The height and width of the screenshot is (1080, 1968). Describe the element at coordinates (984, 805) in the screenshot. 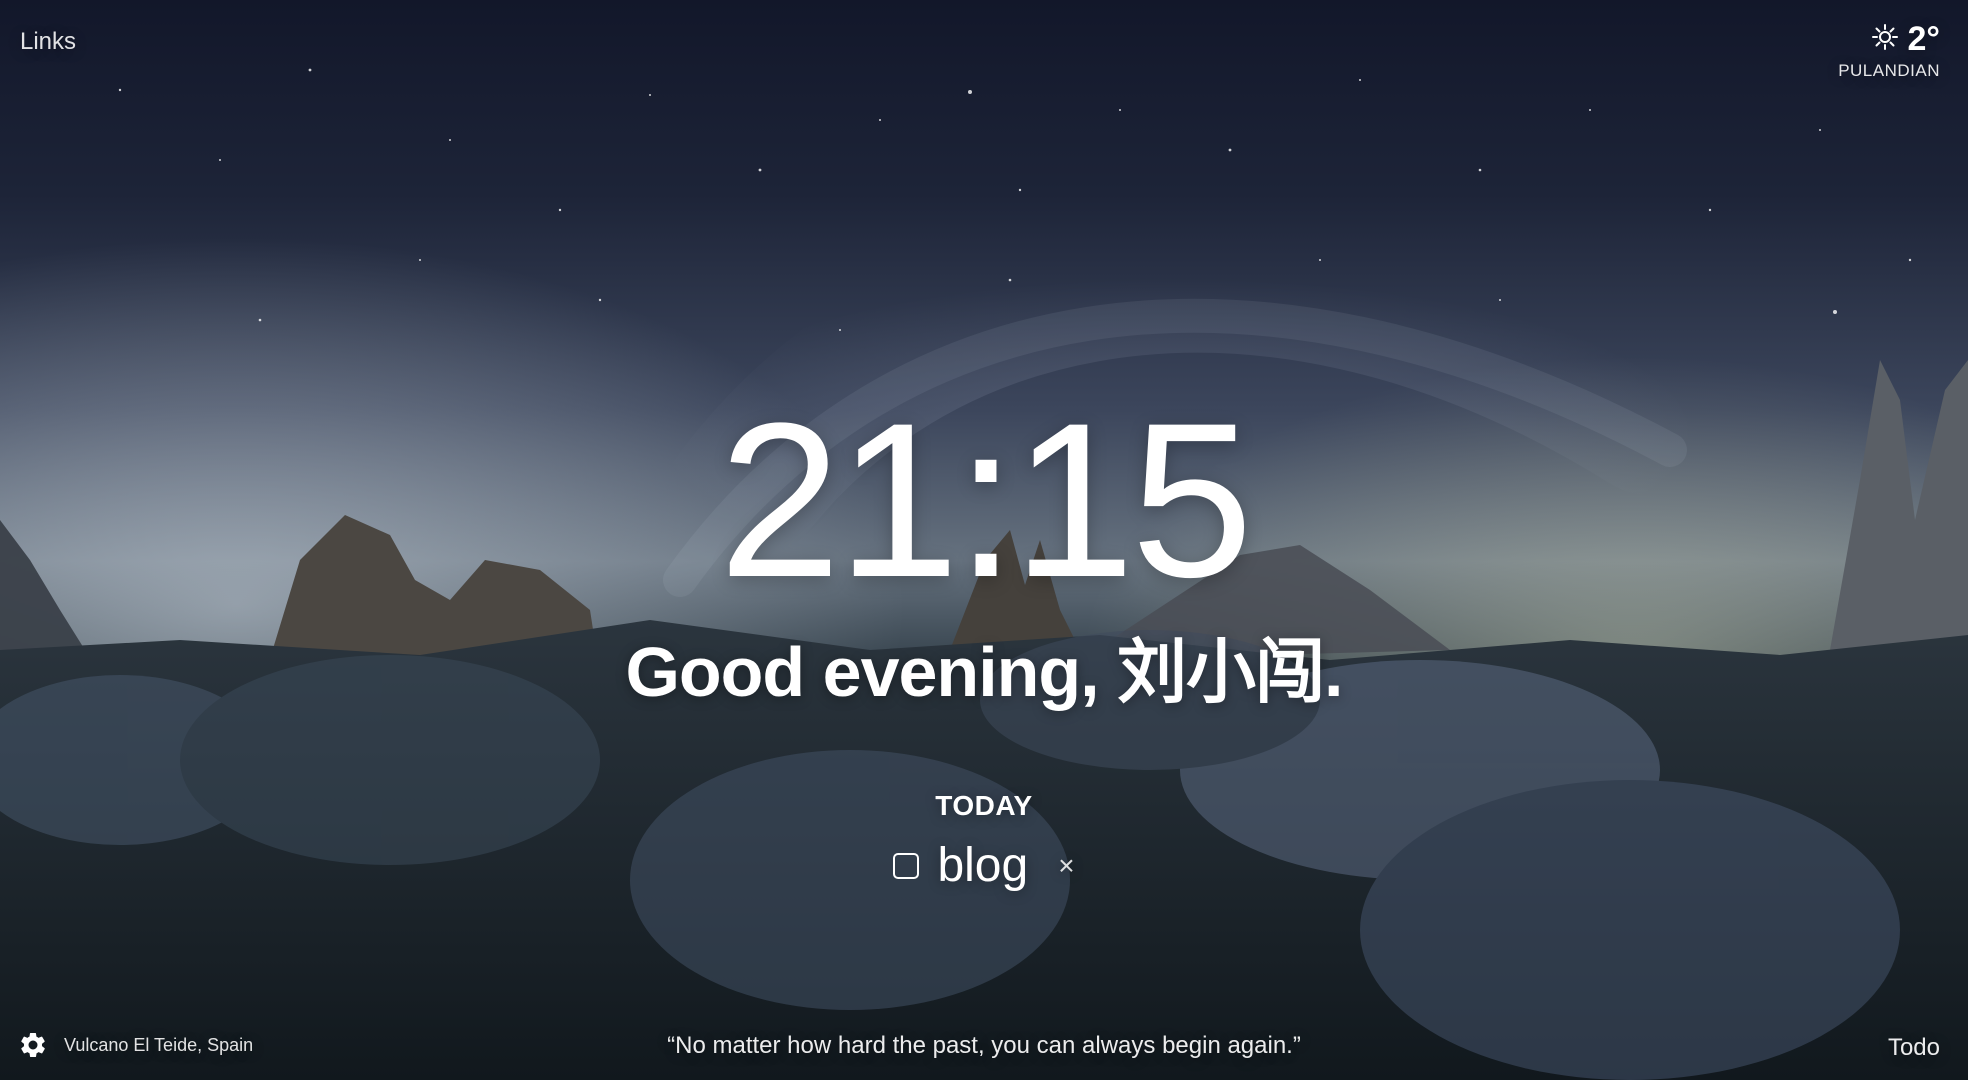

I see `focus-heading: TODAY` at that location.